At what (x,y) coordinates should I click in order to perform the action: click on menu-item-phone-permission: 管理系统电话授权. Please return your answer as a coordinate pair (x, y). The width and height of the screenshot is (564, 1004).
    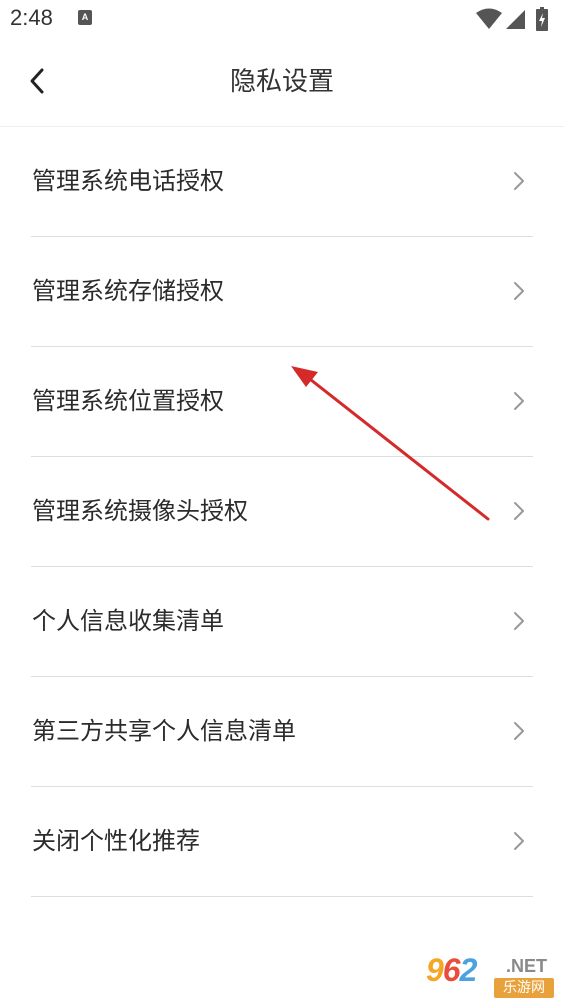
    Looking at the image, I should click on (282, 182).